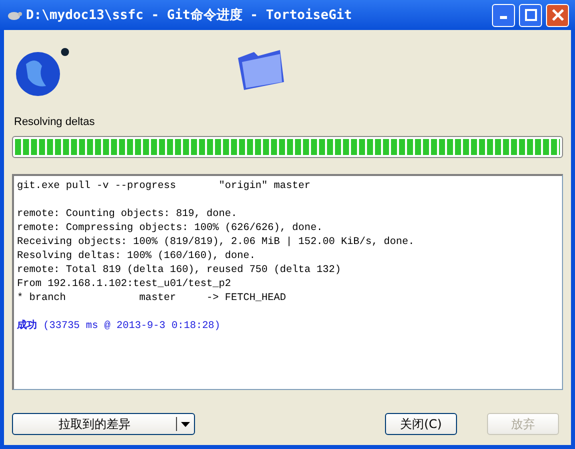 The width and height of the screenshot is (575, 449). I want to click on diff-split-button: 拉取到的差异, so click(103, 424).